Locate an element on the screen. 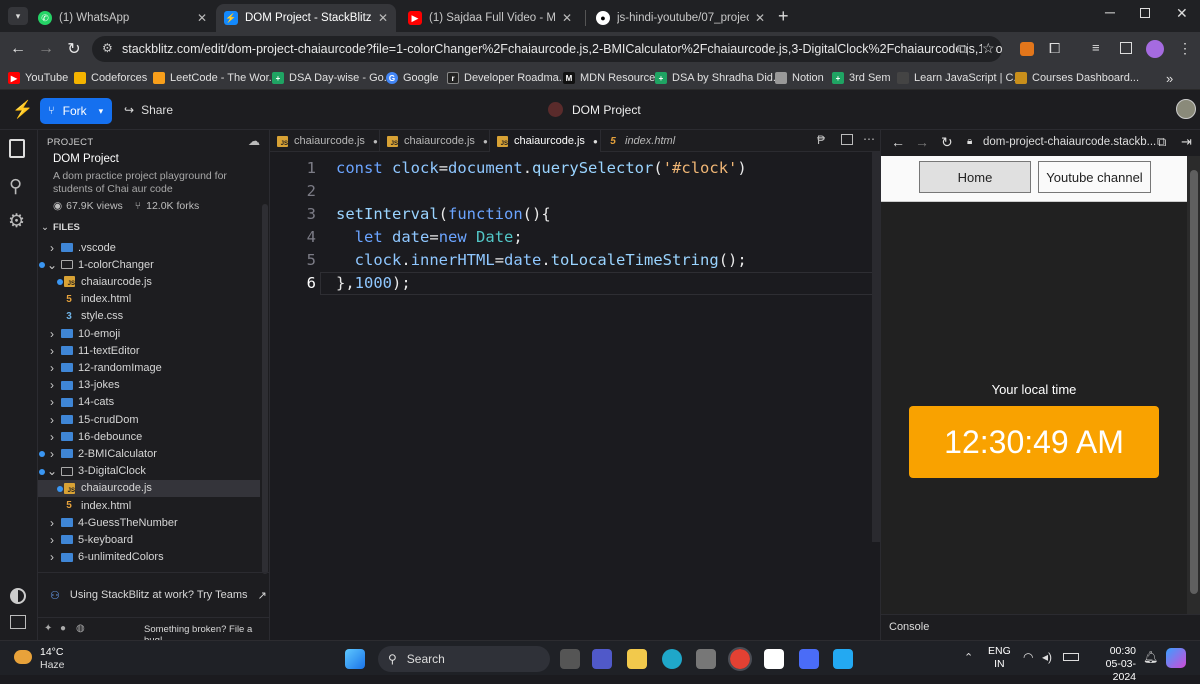 The width and height of the screenshot is (1200, 684). bookmark-google: G Google is located at coordinates (412, 78).